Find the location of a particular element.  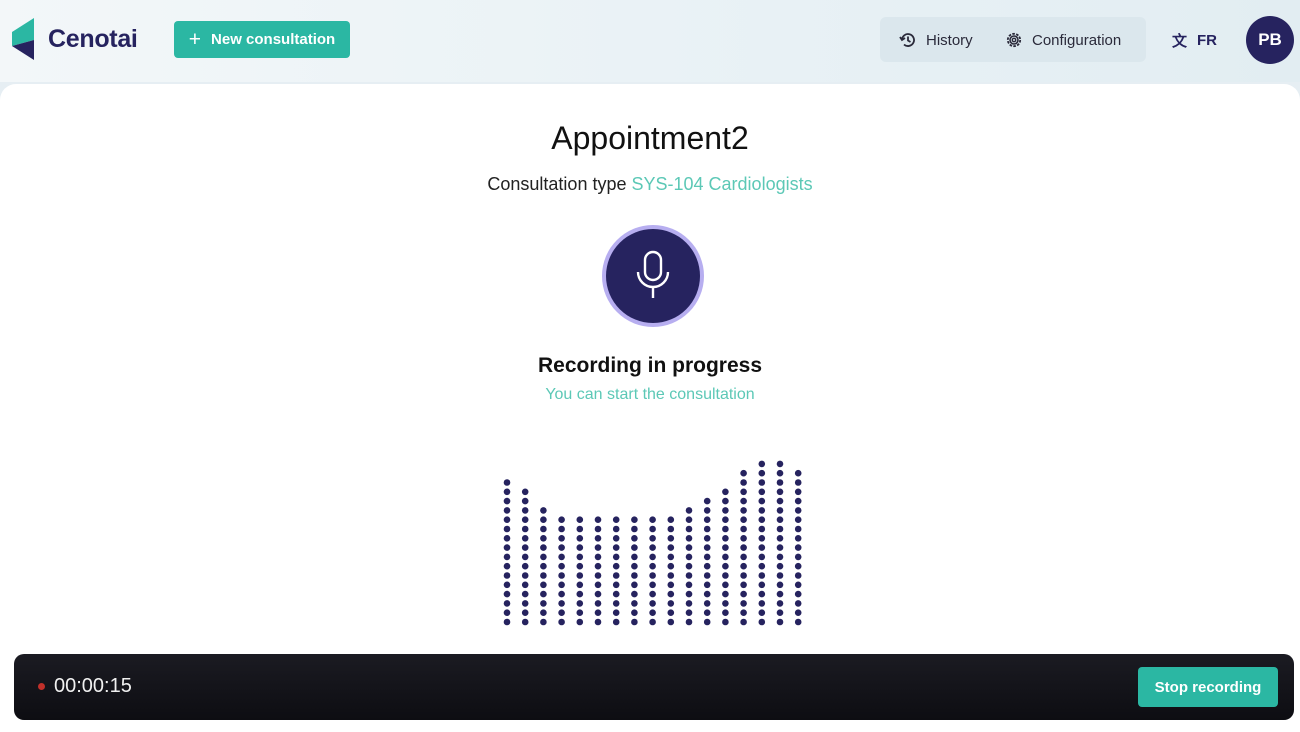

language-selector: 文 FR is located at coordinates (1194, 40).